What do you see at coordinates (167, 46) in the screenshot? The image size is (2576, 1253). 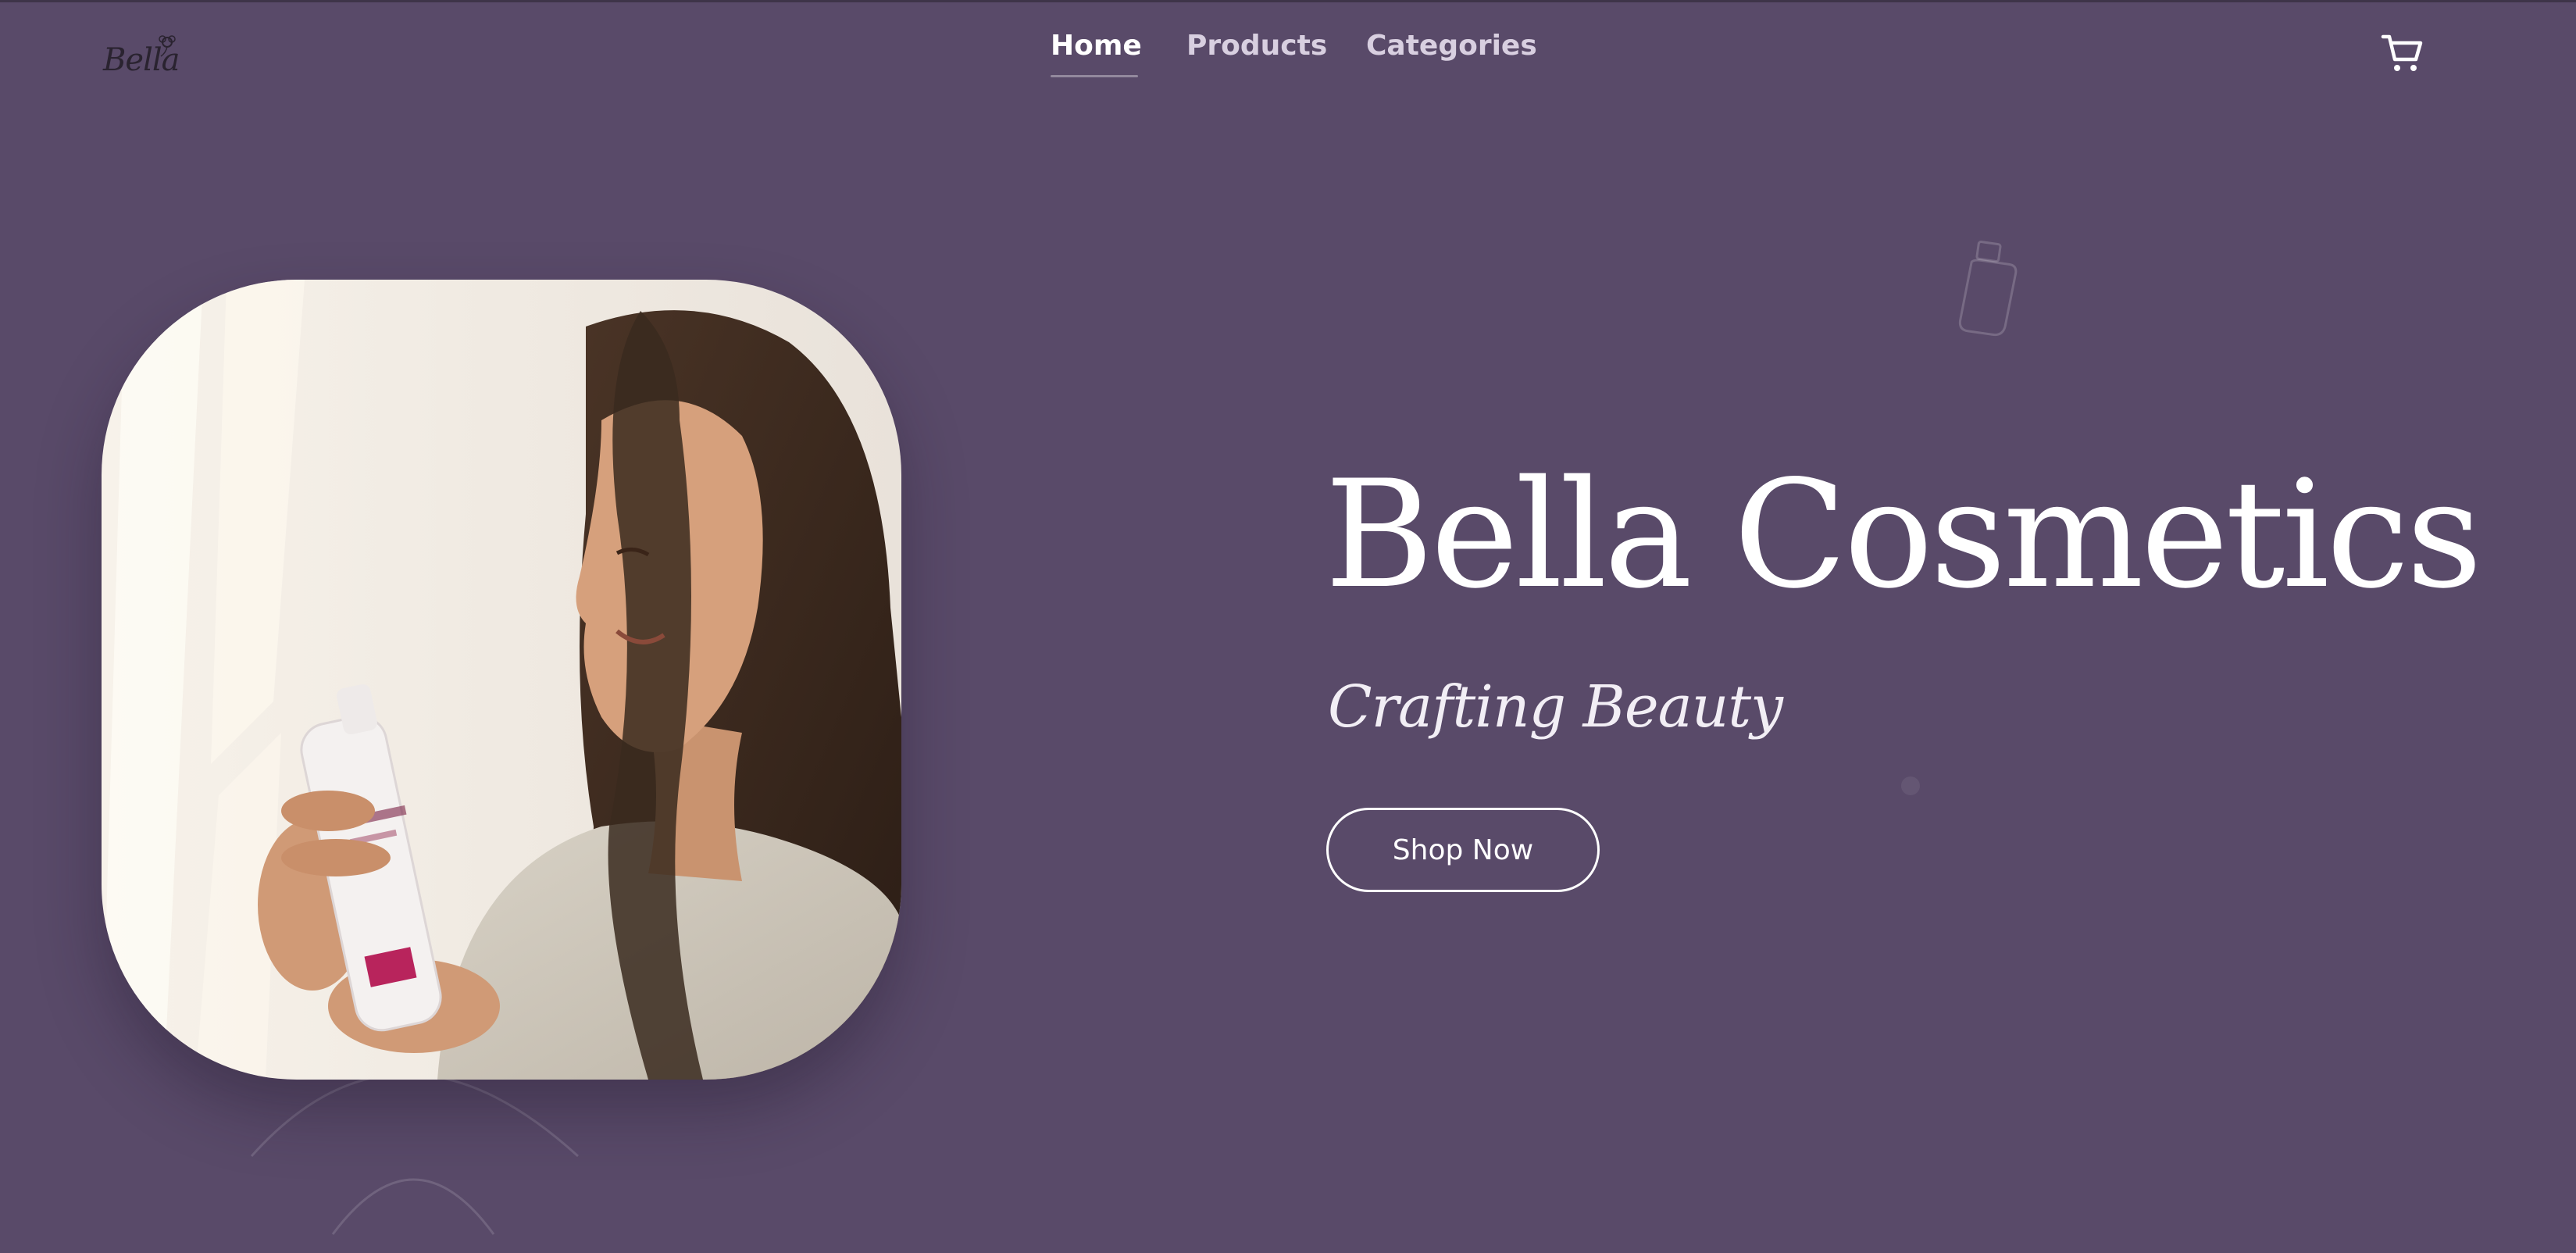 I see `flower-icon` at bounding box center [167, 46].